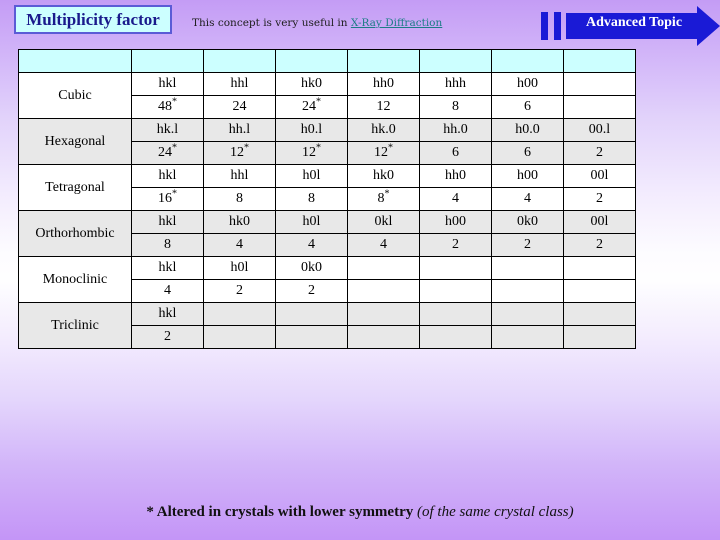  I want to click on multiplicity-value-cell: 48*, so click(167, 107).